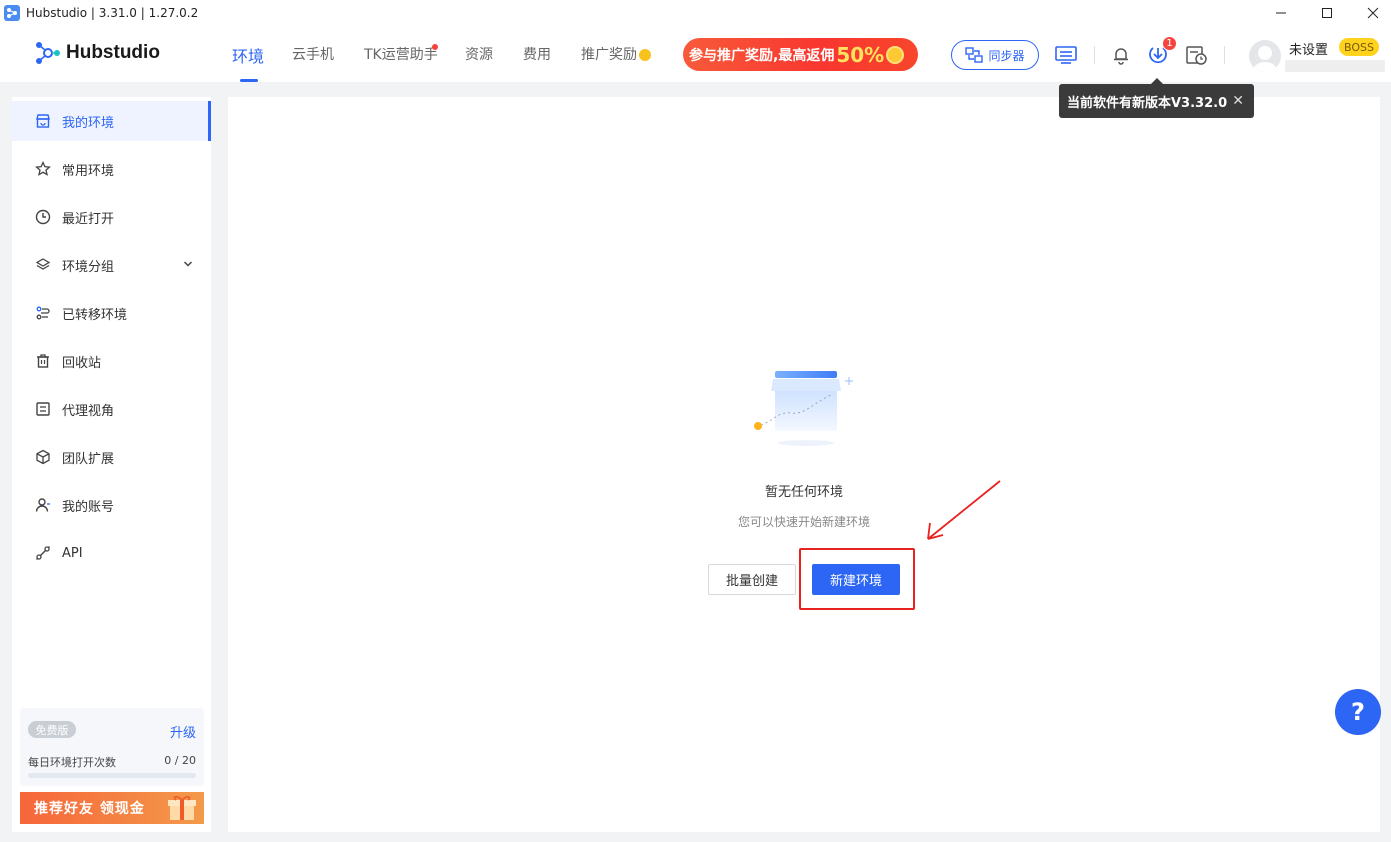 The height and width of the screenshot is (842, 1391). What do you see at coordinates (1327, 13) in the screenshot?
I see `maximize-button` at bounding box center [1327, 13].